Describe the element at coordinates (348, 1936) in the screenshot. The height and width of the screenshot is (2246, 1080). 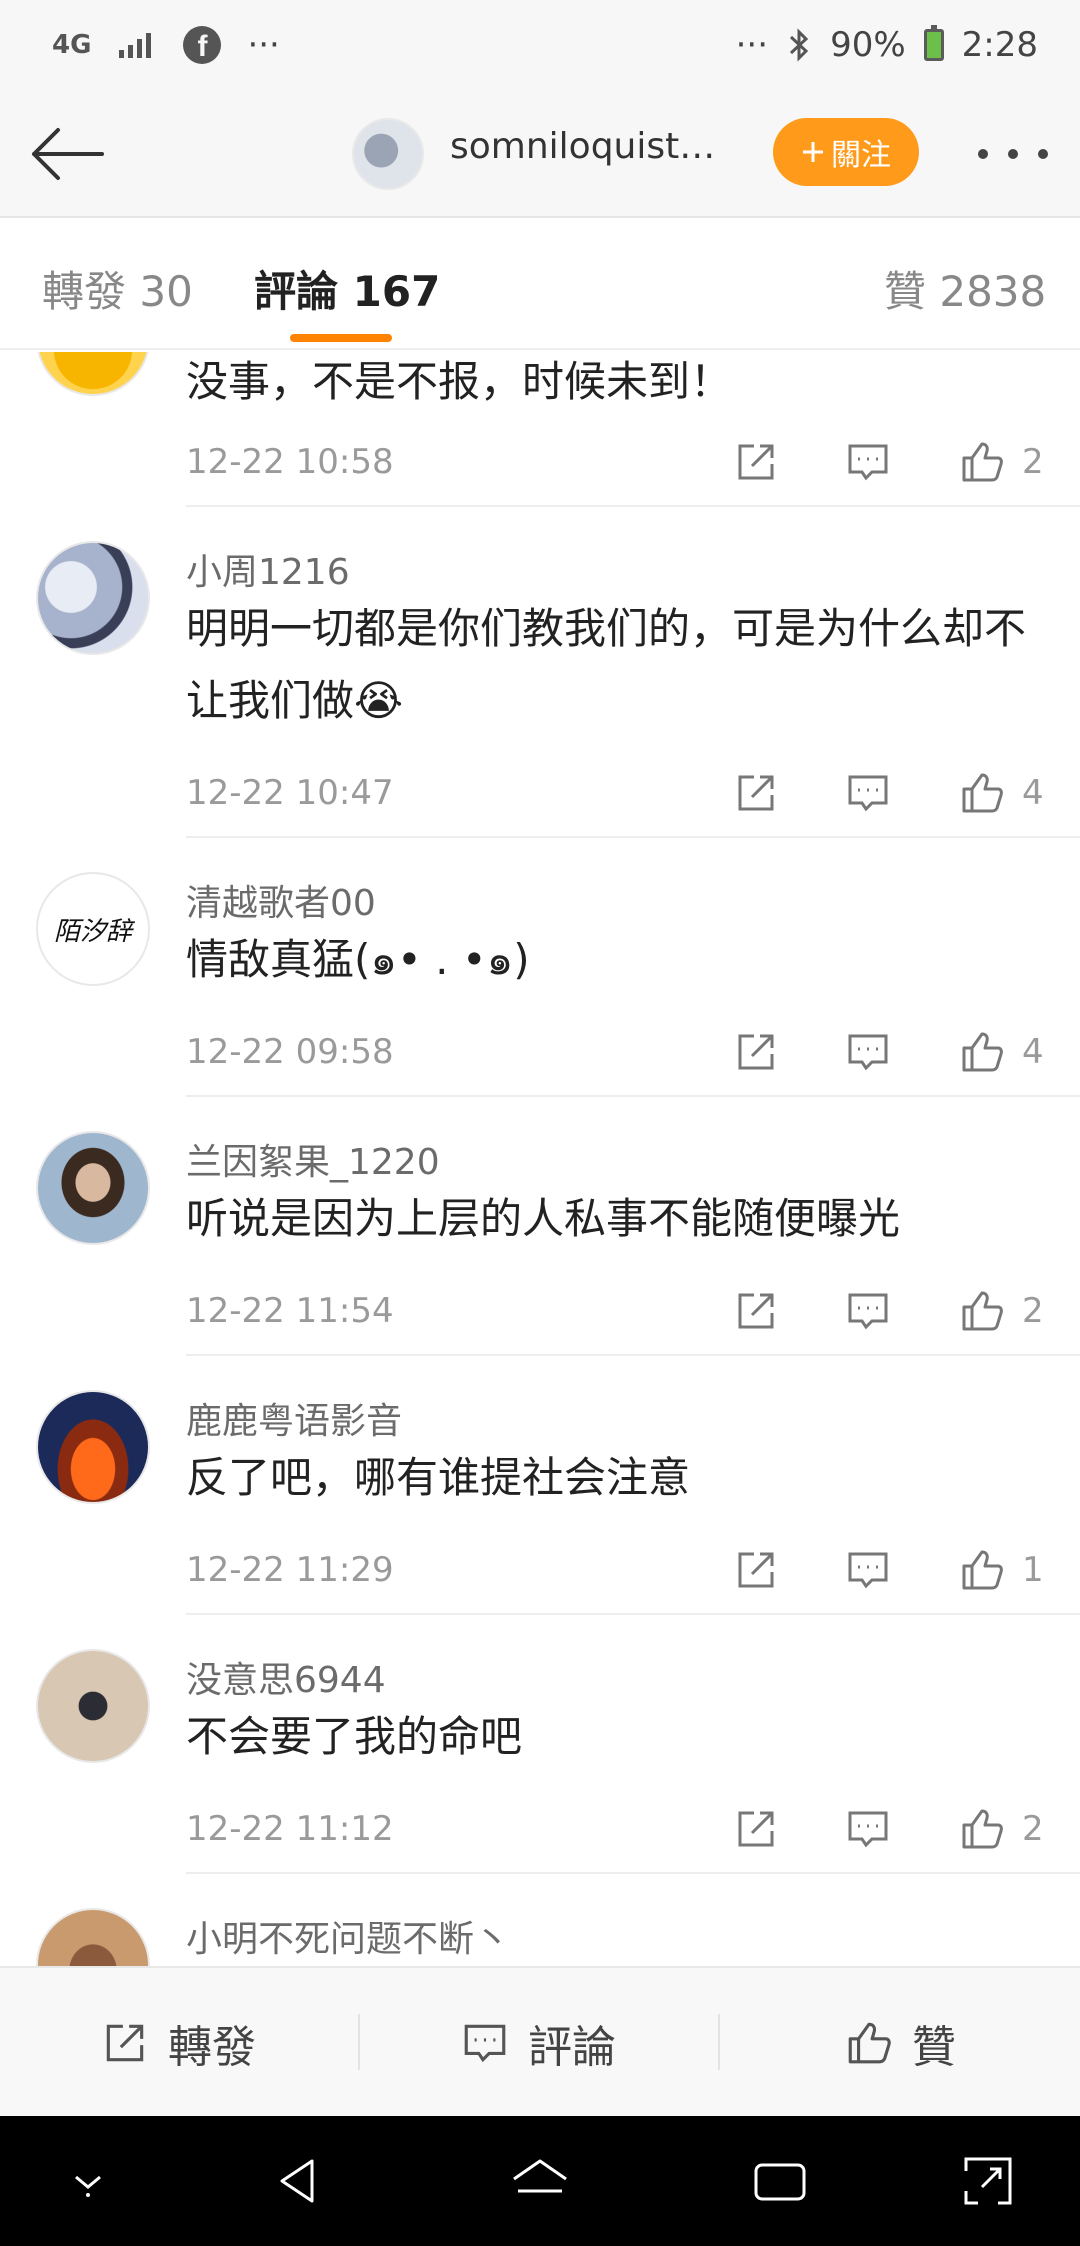
I see `commenter-name: 小明不死问题不断丶` at that location.